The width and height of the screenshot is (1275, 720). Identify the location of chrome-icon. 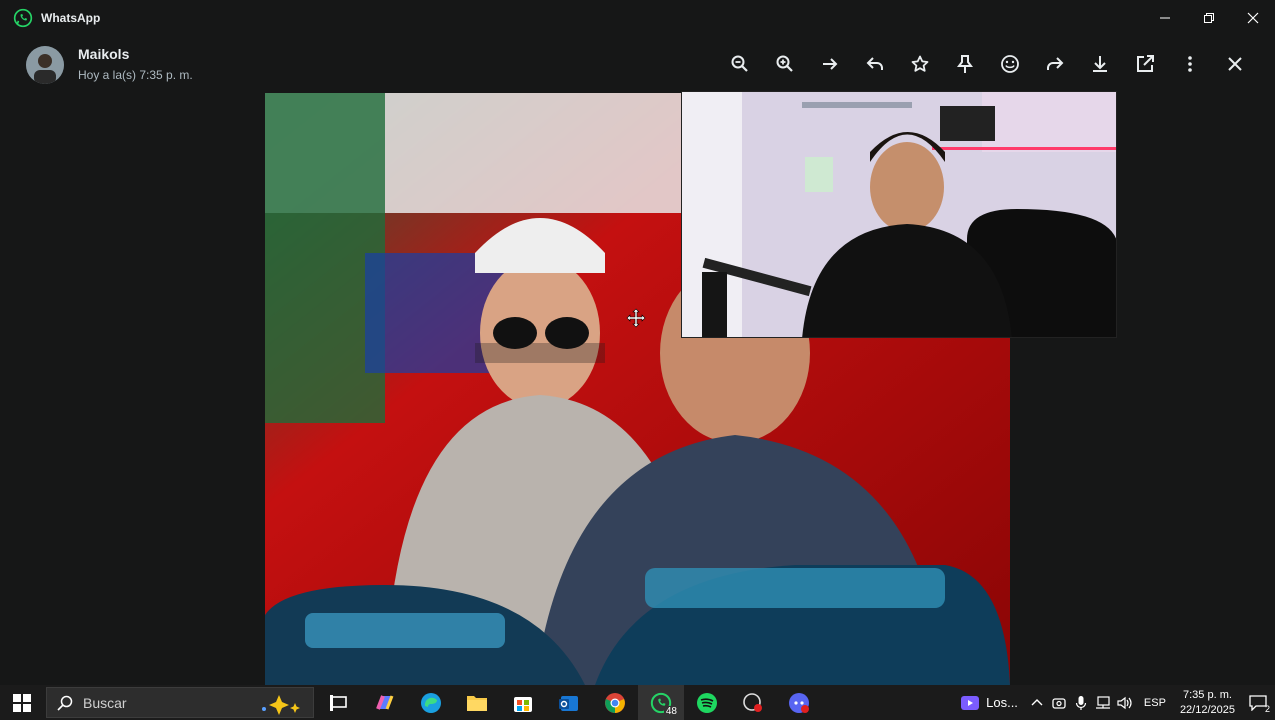
(615, 702).